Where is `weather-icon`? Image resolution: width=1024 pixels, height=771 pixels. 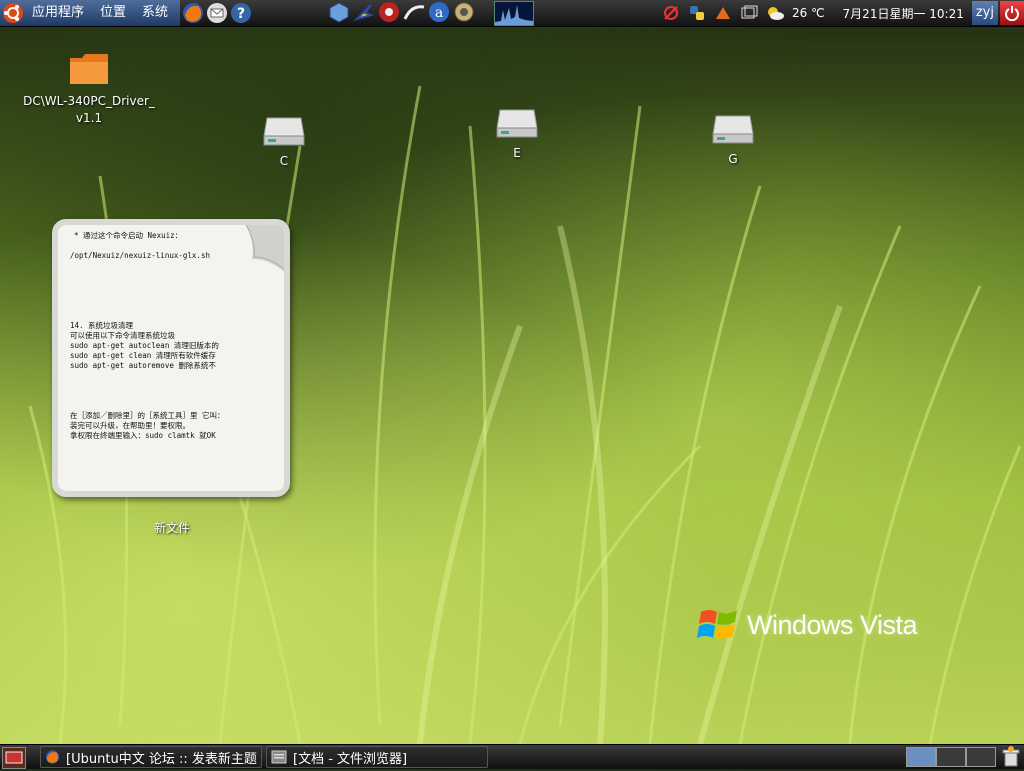
weather-icon is located at coordinates (775, 13).